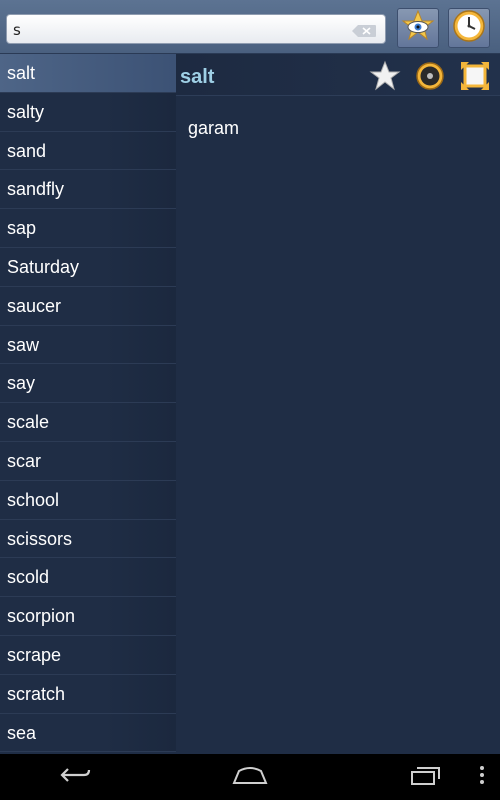 Image resolution: width=500 pixels, height=800 pixels. I want to click on word-list-item: scrape, so click(88, 655).